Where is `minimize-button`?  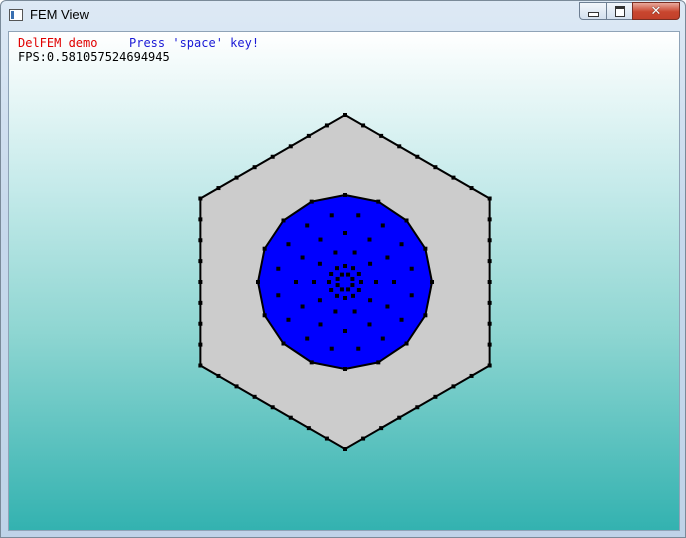
minimize-button is located at coordinates (593, 11).